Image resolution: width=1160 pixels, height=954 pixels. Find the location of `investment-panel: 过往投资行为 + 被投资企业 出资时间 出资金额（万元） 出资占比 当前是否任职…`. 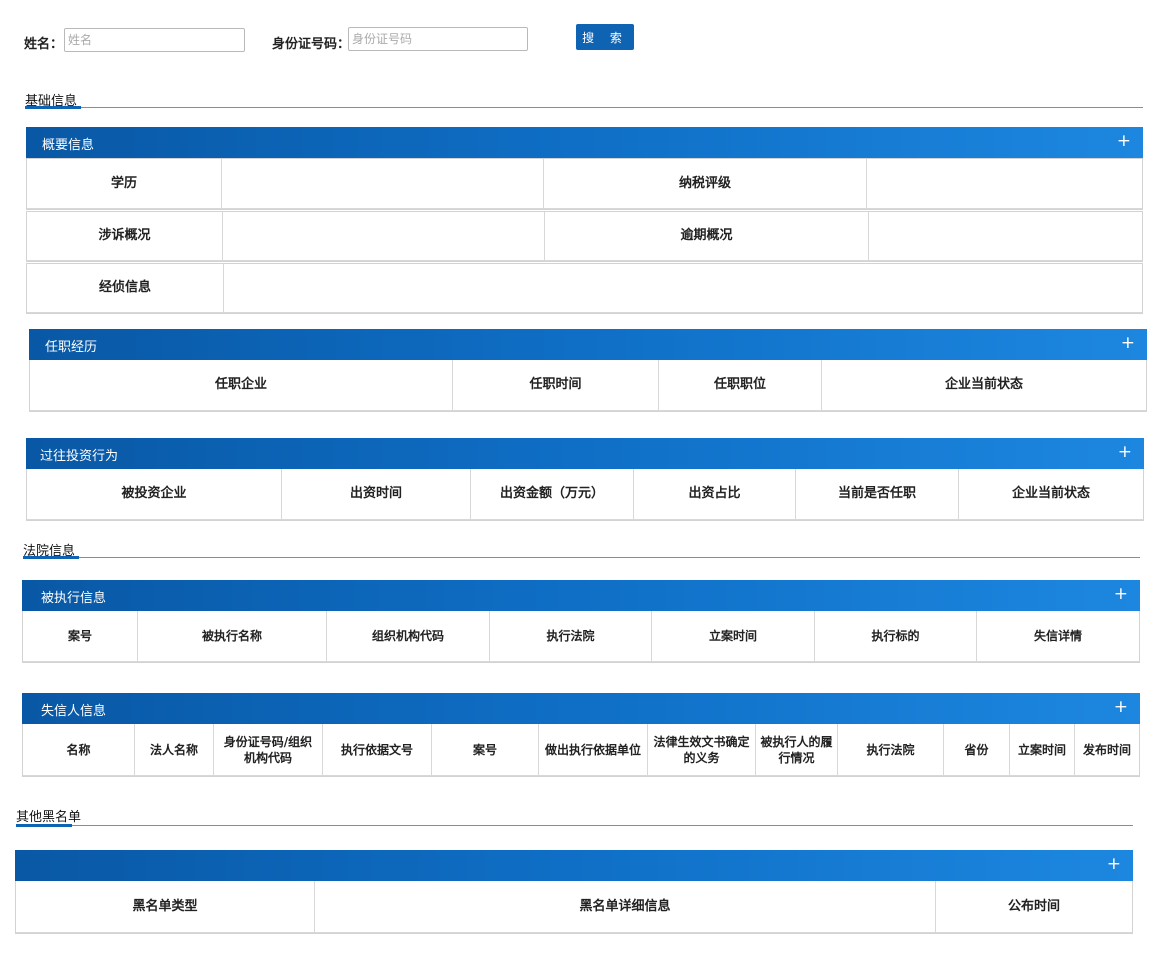

investment-panel: 过往投资行为 + 被投资企业 出资时间 出资金额（万元） 出资占比 当前是否任职… is located at coordinates (585, 479).